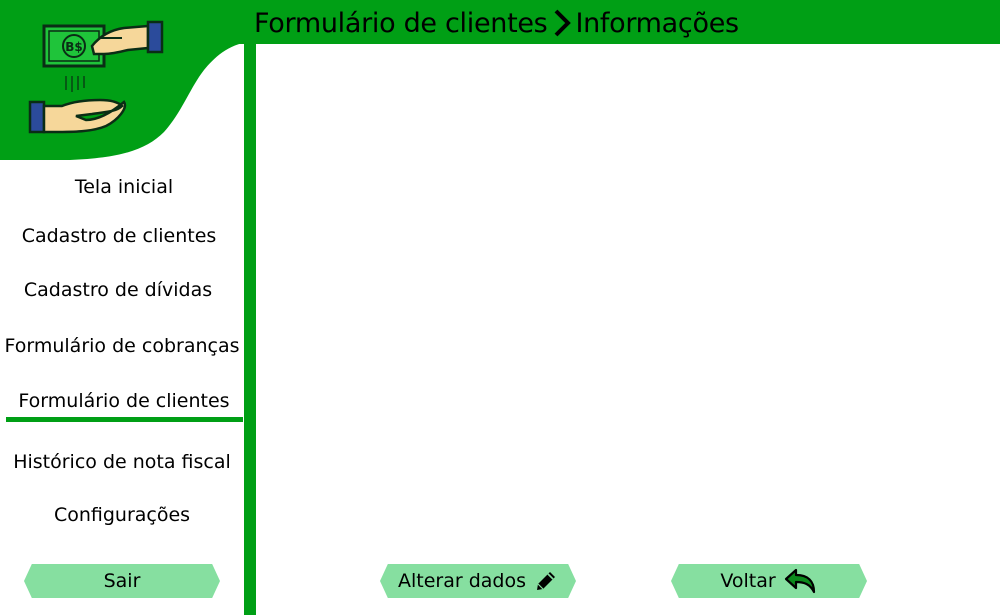 The image size is (1000, 615). I want to click on edit-data-button-label: Alterar dados, so click(461, 581).